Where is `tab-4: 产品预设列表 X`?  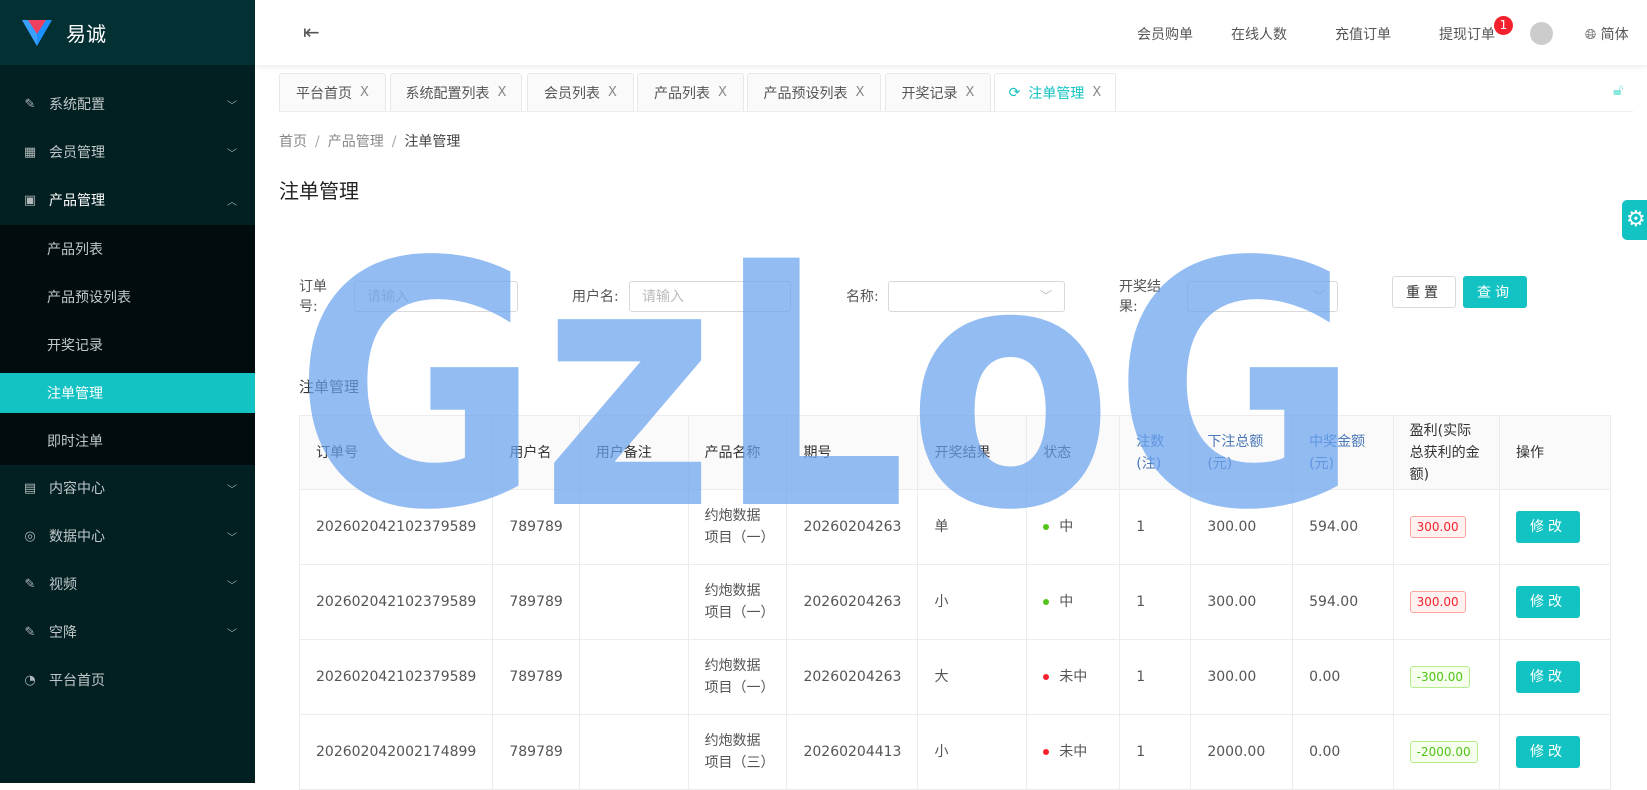
tab-4: 产品预设列表 X is located at coordinates (814, 92).